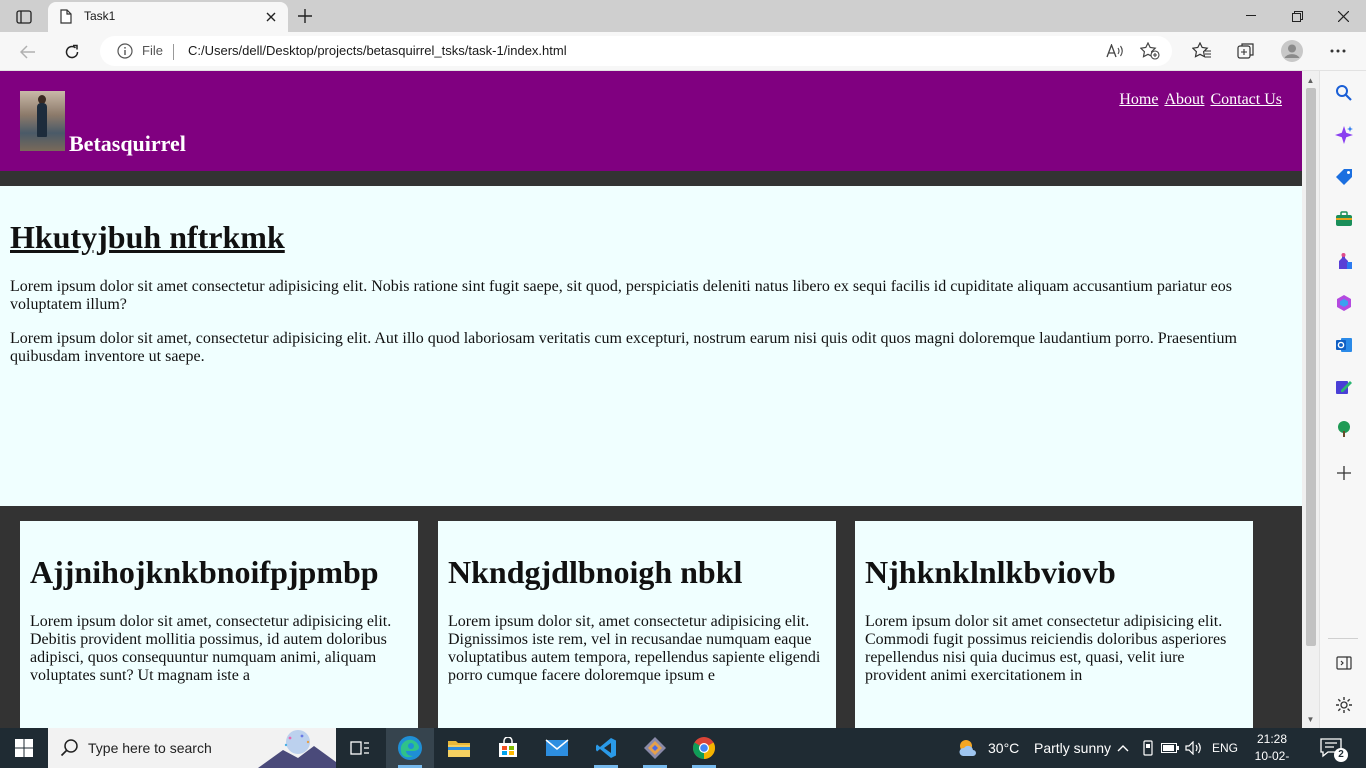  I want to click on card-heading: Njhknklnlkbviovb, so click(990, 572).